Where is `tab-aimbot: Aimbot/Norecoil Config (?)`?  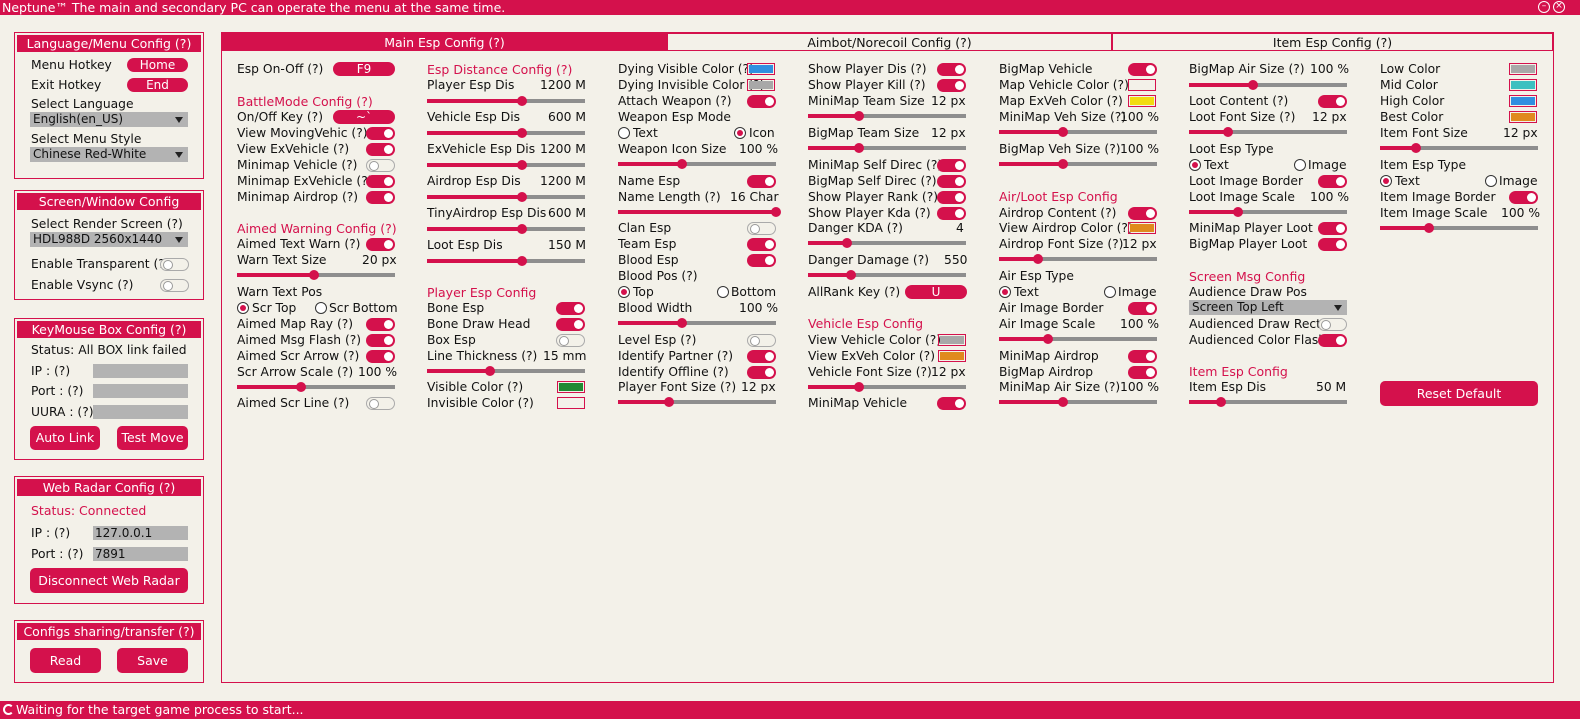 tab-aimbot: Aimbot/Norecoil Config (?) is located at coordinates (889, 42).